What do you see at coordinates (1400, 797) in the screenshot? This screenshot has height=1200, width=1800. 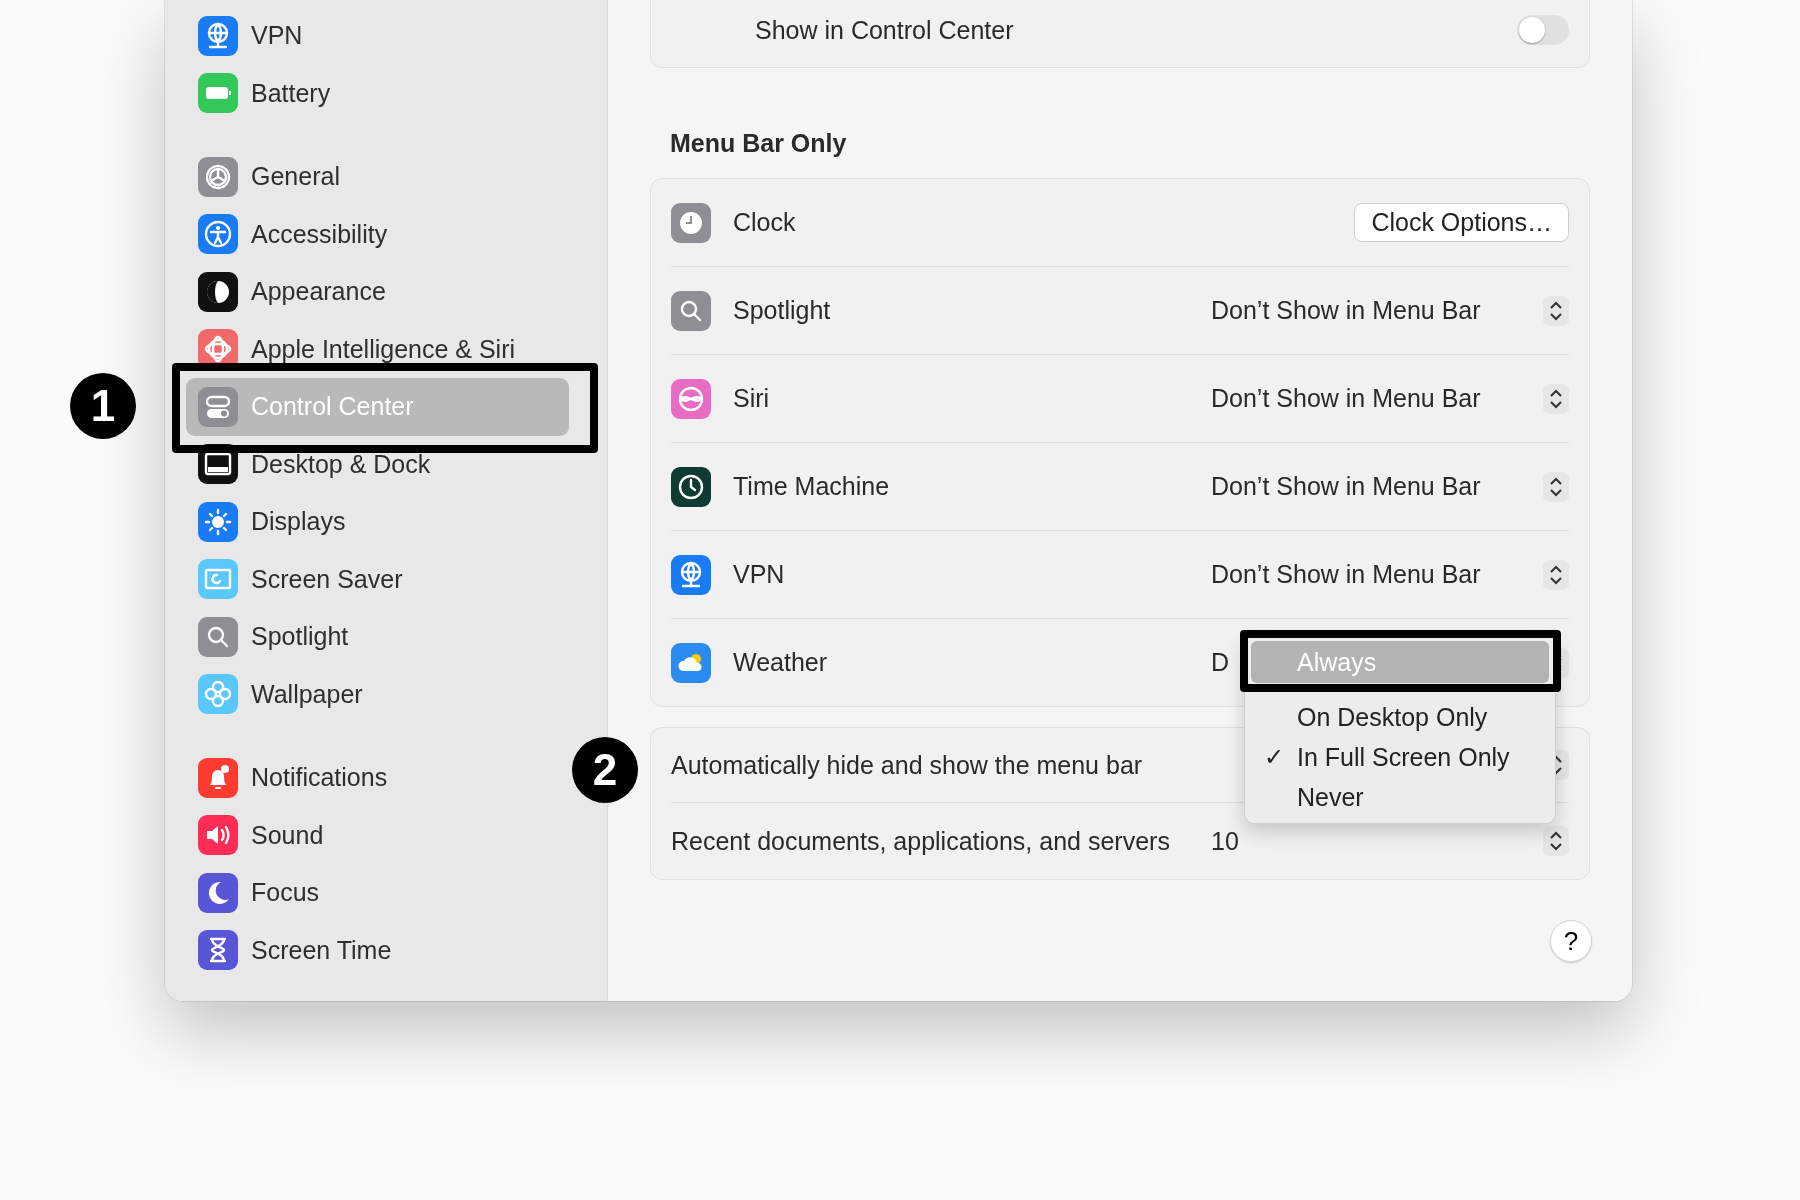 I see `menu-item: Never` at bounding box center [1400, 797].